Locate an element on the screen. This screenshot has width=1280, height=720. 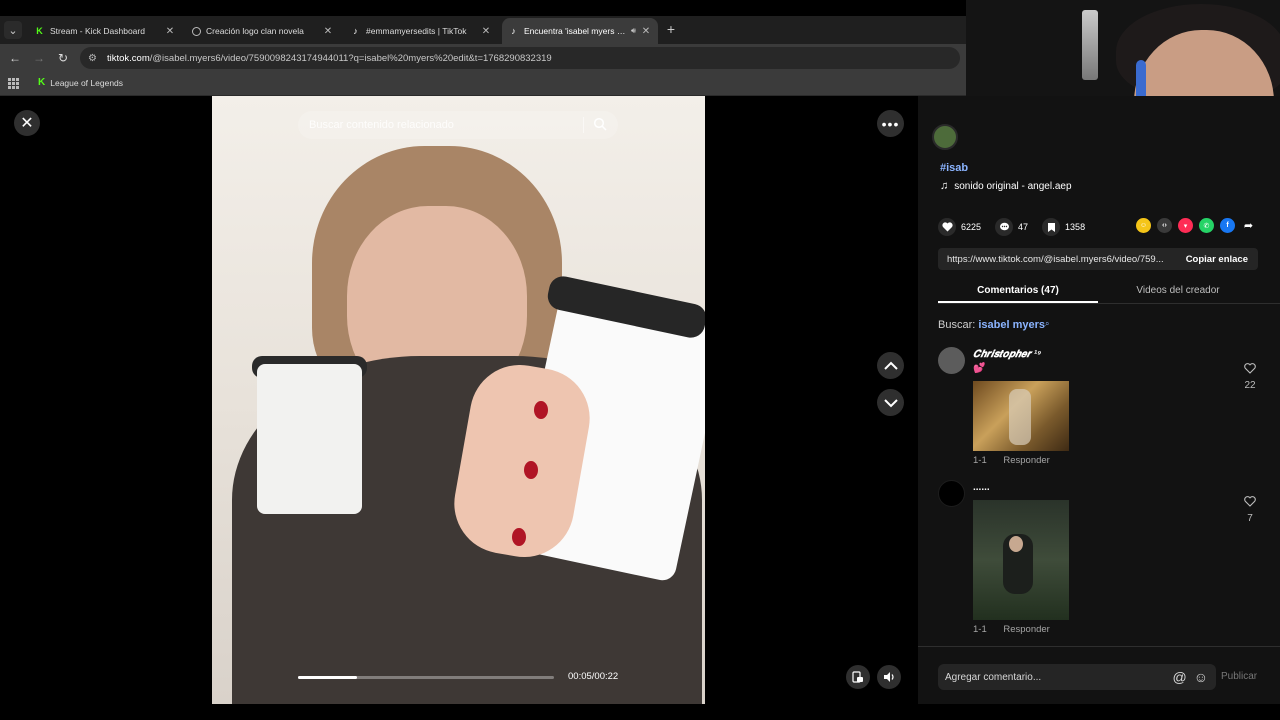
heart-icon is located at coordinates (947, 227).